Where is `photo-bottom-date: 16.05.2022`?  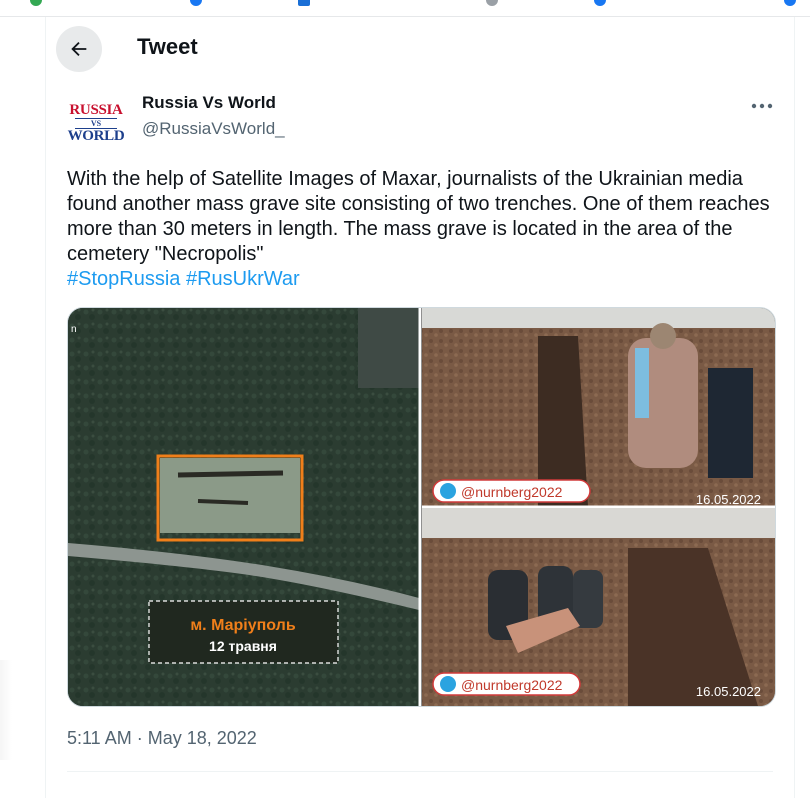 photo-bottom-date: 16.05.2022 is located at coordinates (728, 691).